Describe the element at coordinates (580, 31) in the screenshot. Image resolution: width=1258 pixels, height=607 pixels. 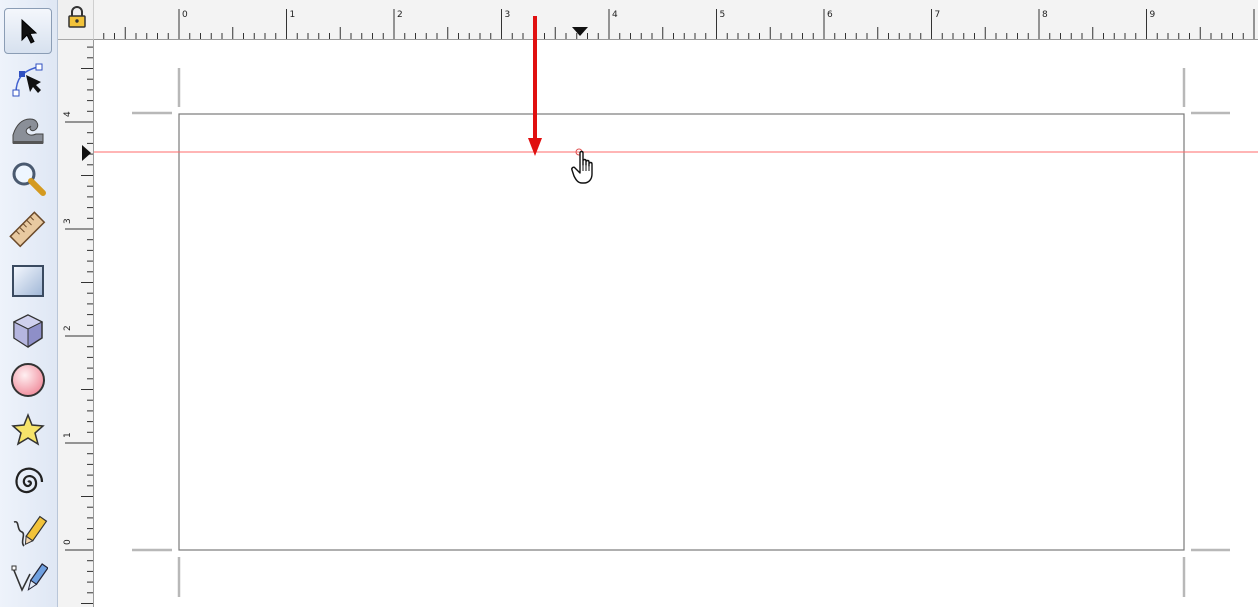
I see `ruler-position-marker` at that location.